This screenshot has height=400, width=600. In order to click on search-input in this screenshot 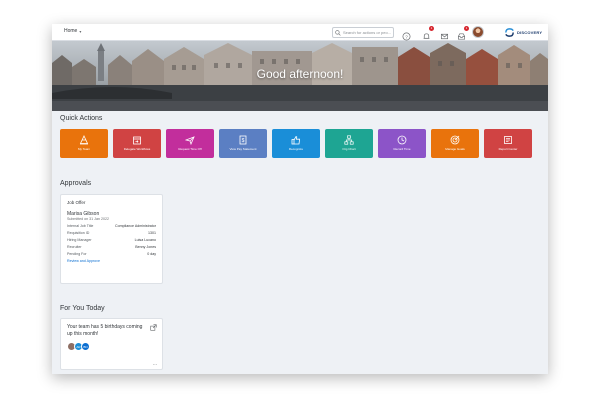, I will do `click(369, 32)`.